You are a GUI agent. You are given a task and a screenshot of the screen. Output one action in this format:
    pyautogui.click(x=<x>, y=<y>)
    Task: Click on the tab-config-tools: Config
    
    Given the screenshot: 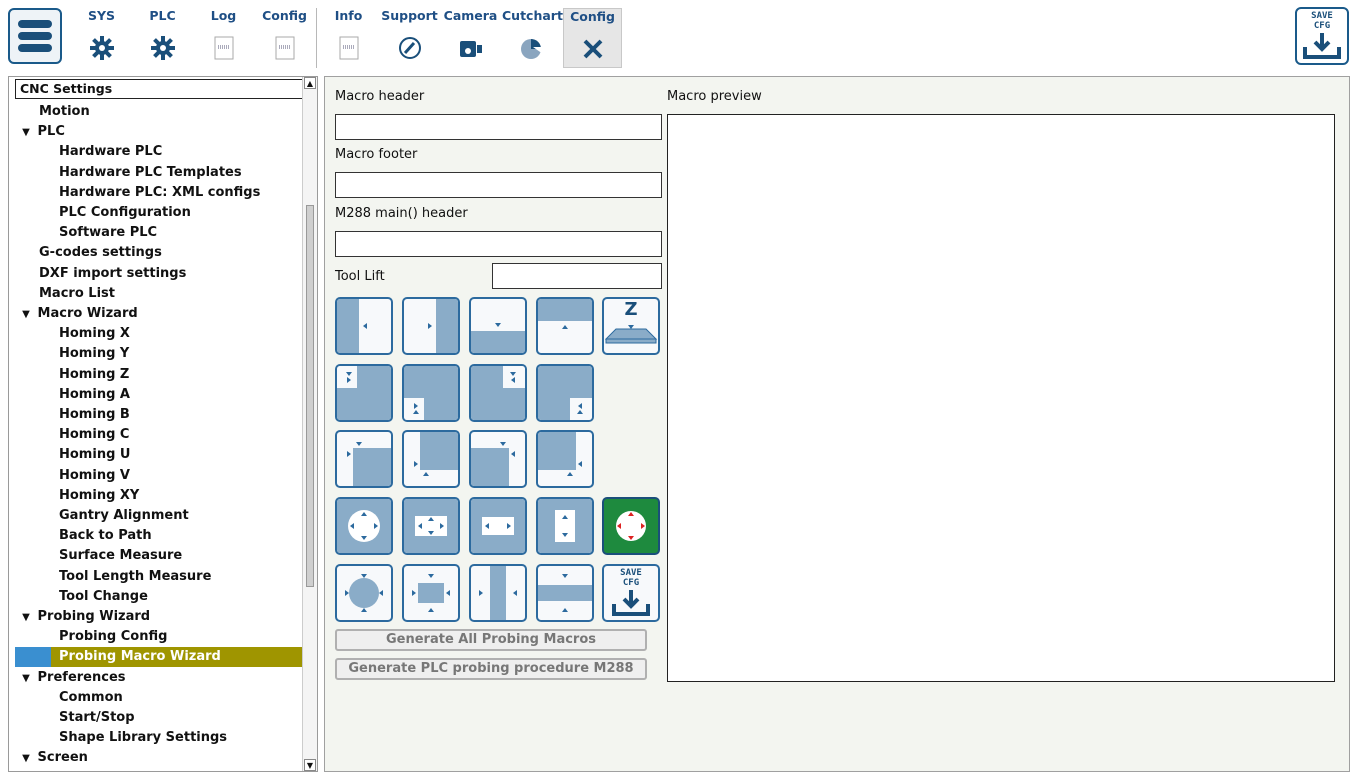 What is the action you would take?
    pyautogui.click(x=592, y=38)
    